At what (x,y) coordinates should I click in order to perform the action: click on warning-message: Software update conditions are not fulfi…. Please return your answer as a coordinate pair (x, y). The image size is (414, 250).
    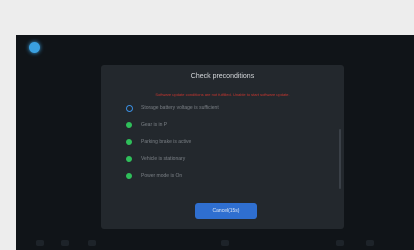
    Looking at the image, I should click on (222, 94).